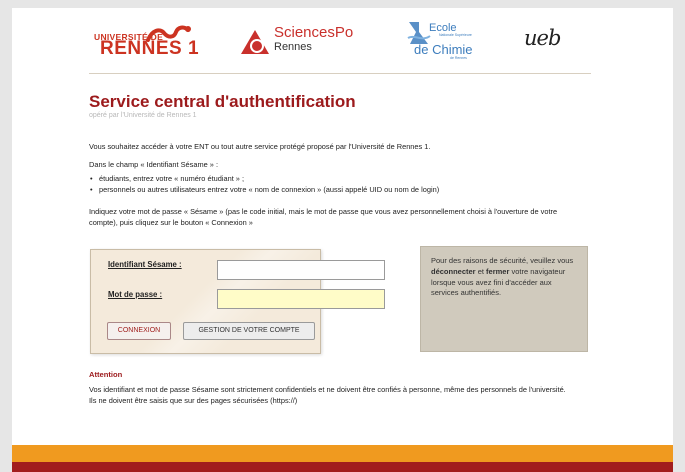 The width and height of the screenshot is (685, 472). What do you see at coordinates (143, 115) in the screenshot?
I see `page-subtitle: opéré par l'Université de Rennes 1` at bounding box center [143, 115].